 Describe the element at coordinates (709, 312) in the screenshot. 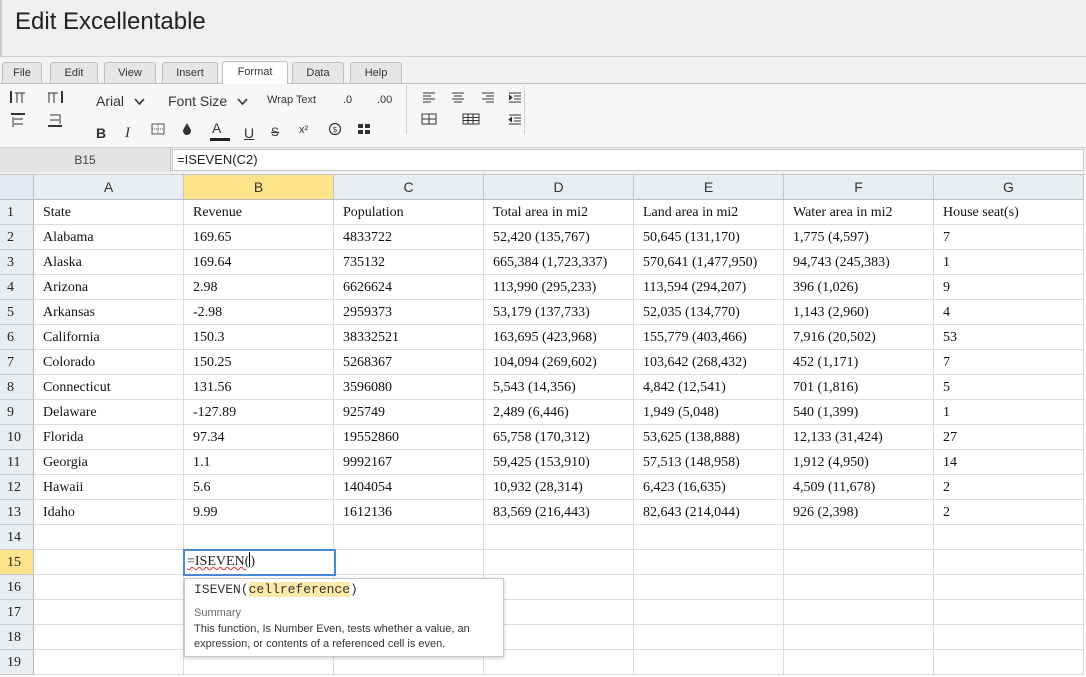

I see `cell-e5: 52,035 (134,770)` at that location.